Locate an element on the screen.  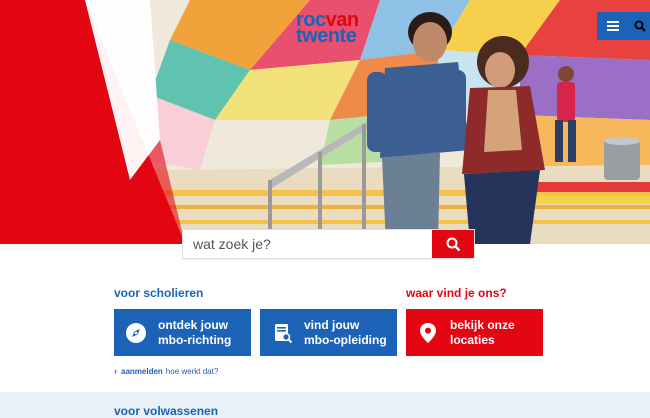
find-education-label: vind jouw mbo-opleiding is located at coordinates (345, 332).